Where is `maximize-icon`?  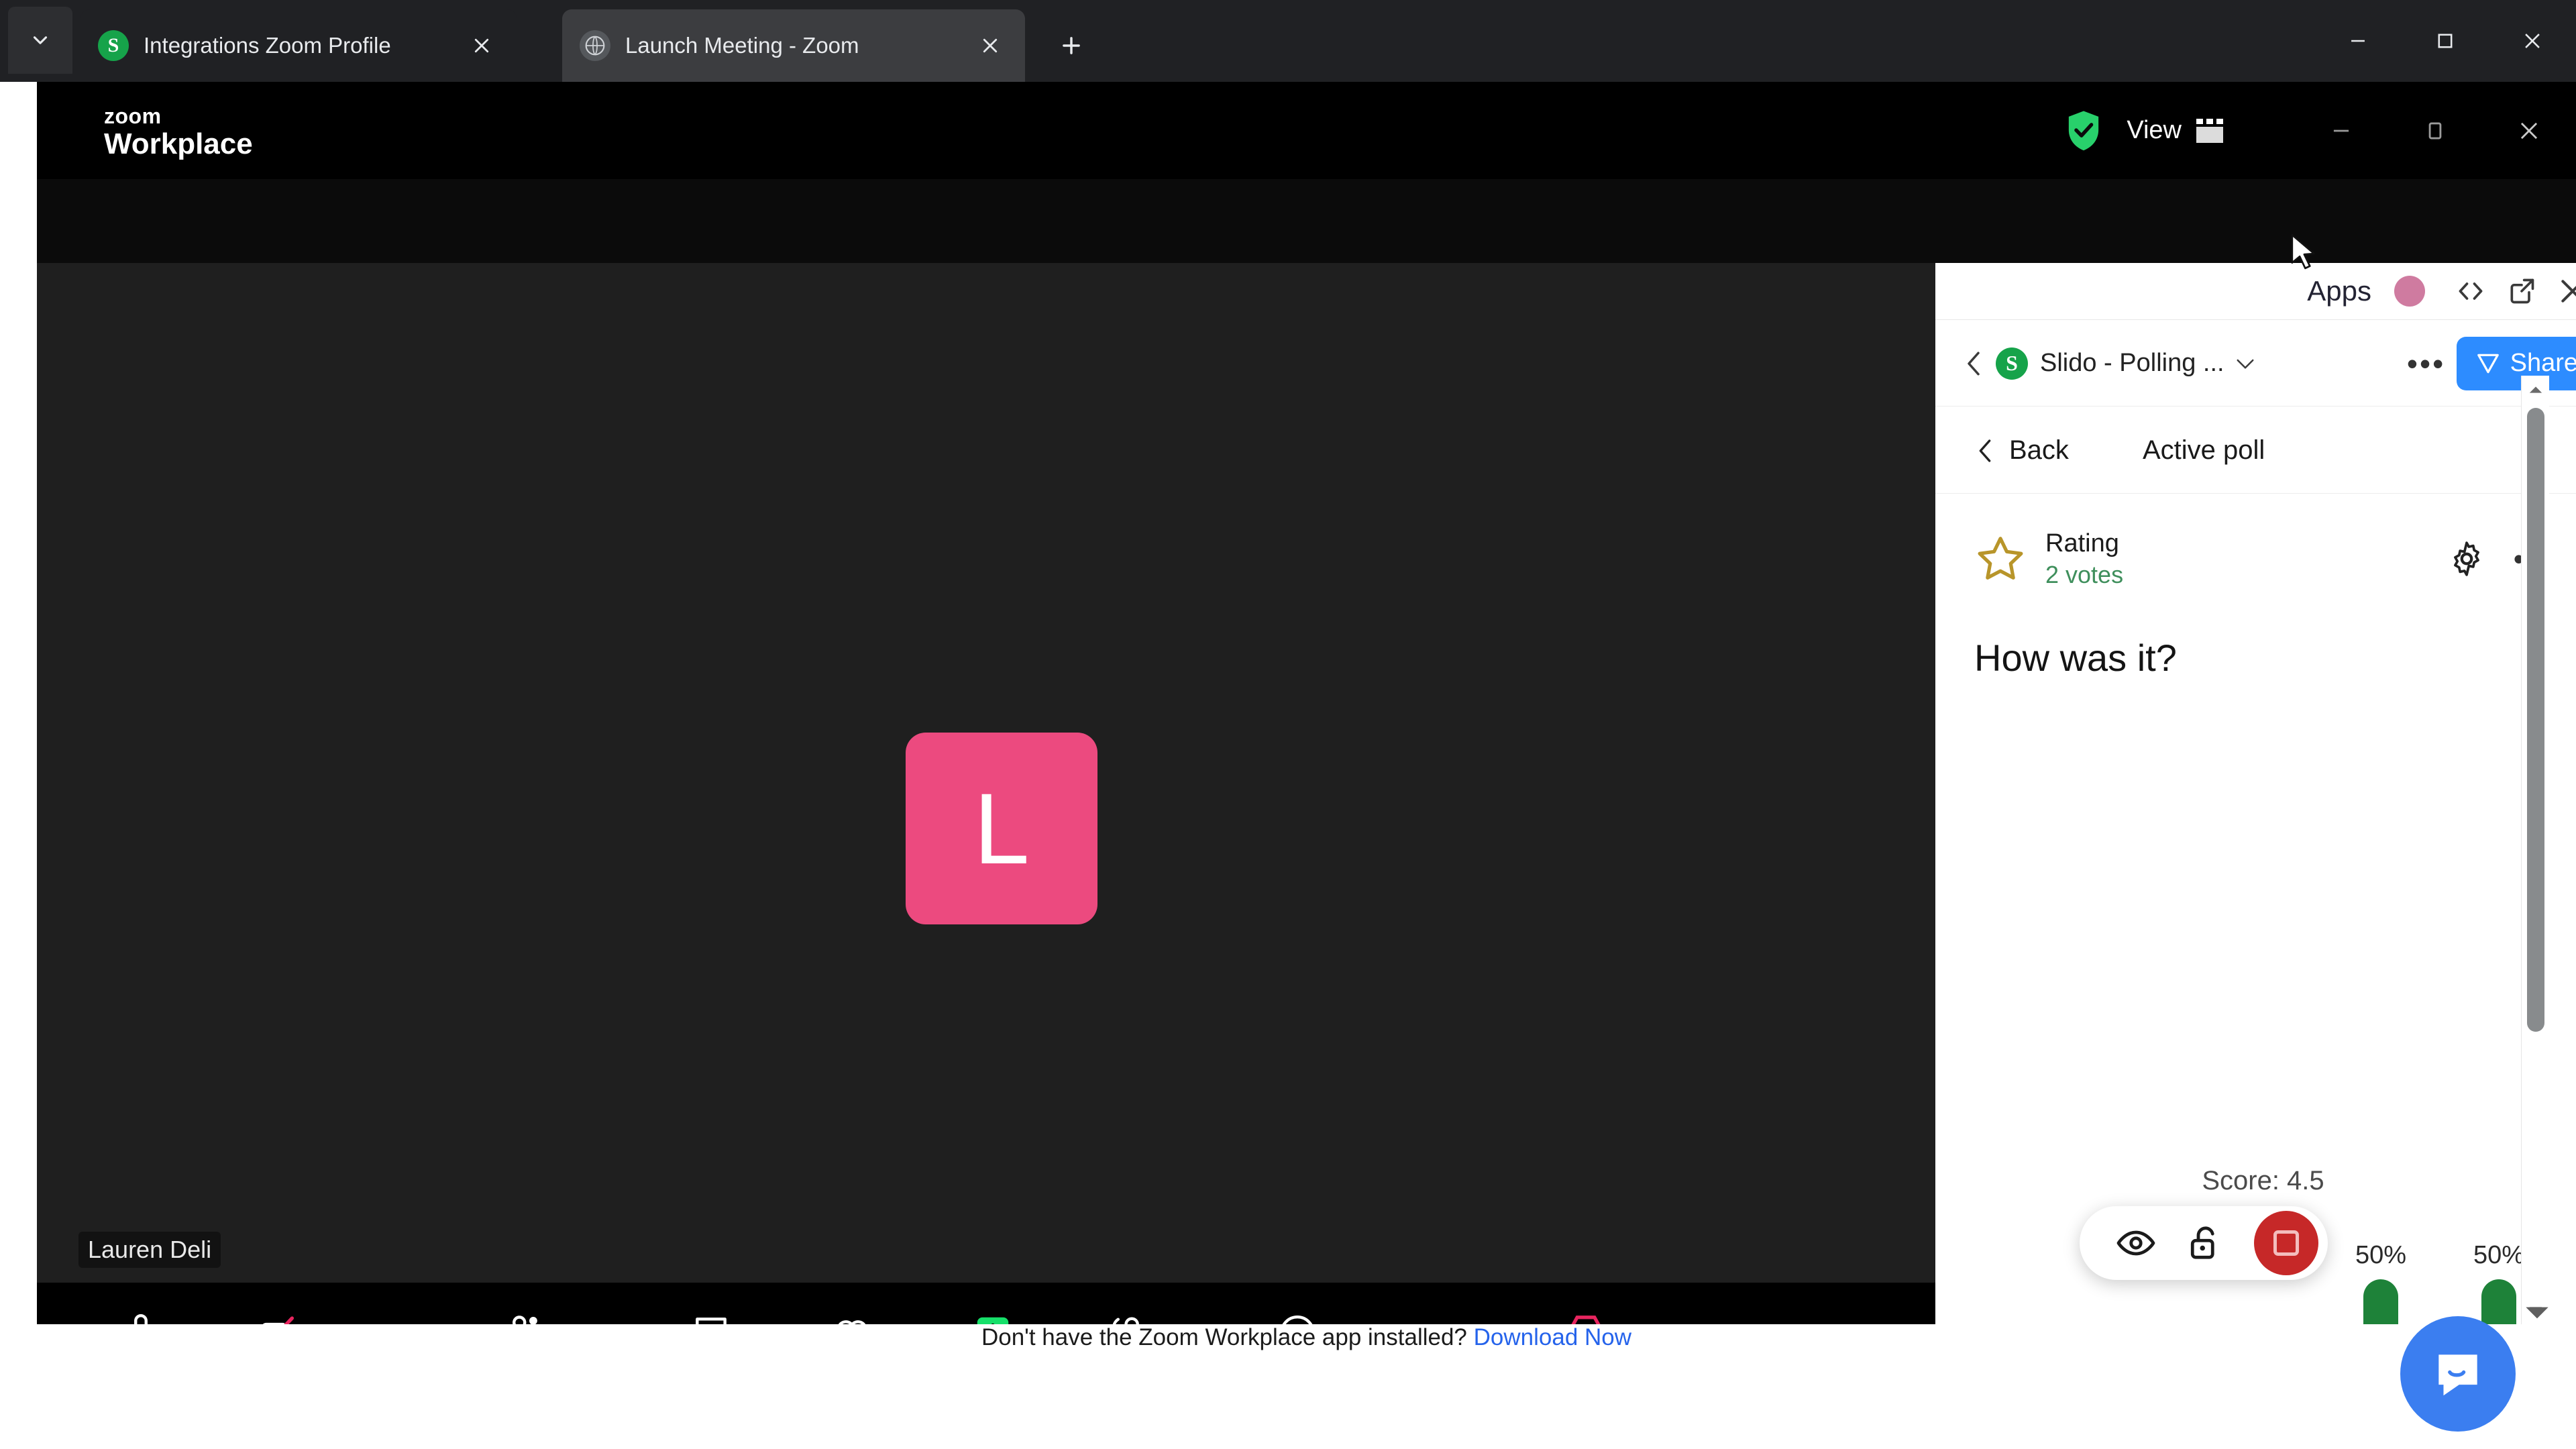
maximize-icon is located at coordinates (2445, 41).